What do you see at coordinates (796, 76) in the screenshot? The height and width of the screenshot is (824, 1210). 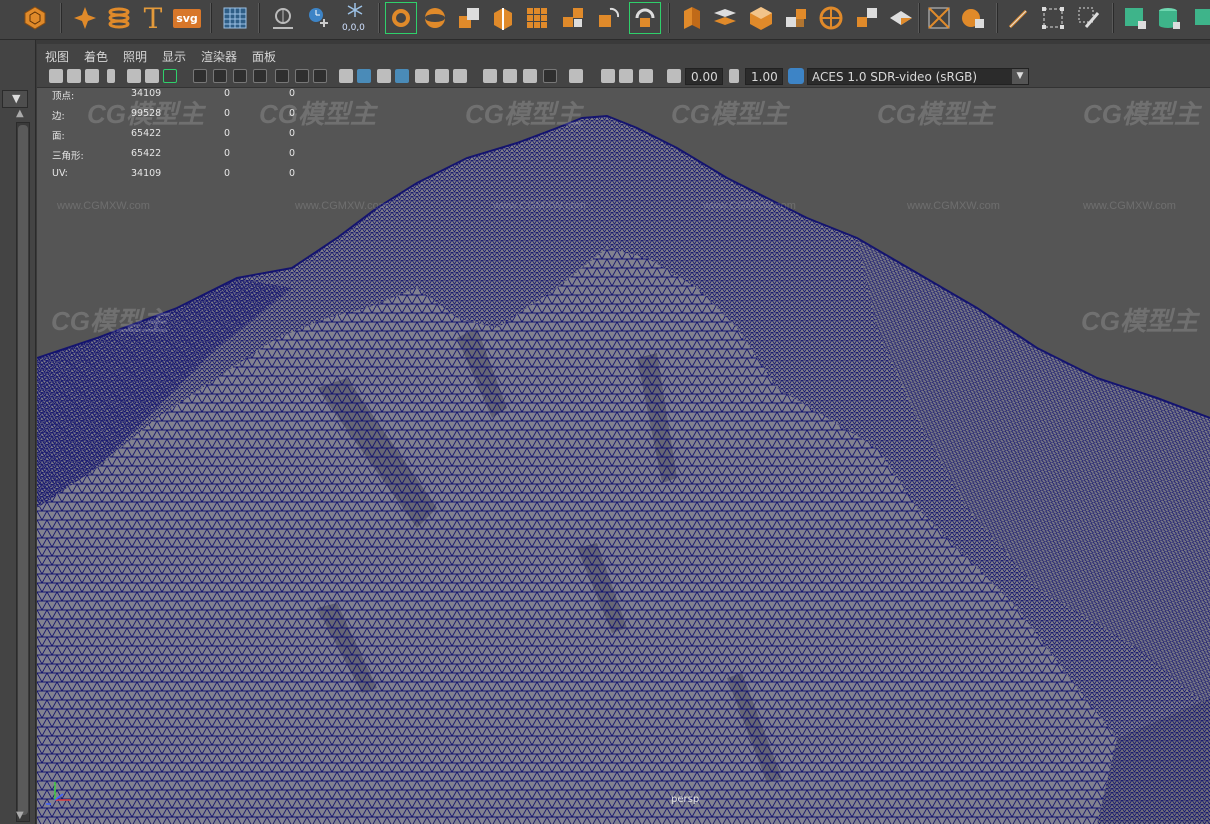 I see `color-management-icon` at bounding box center [796, 76].